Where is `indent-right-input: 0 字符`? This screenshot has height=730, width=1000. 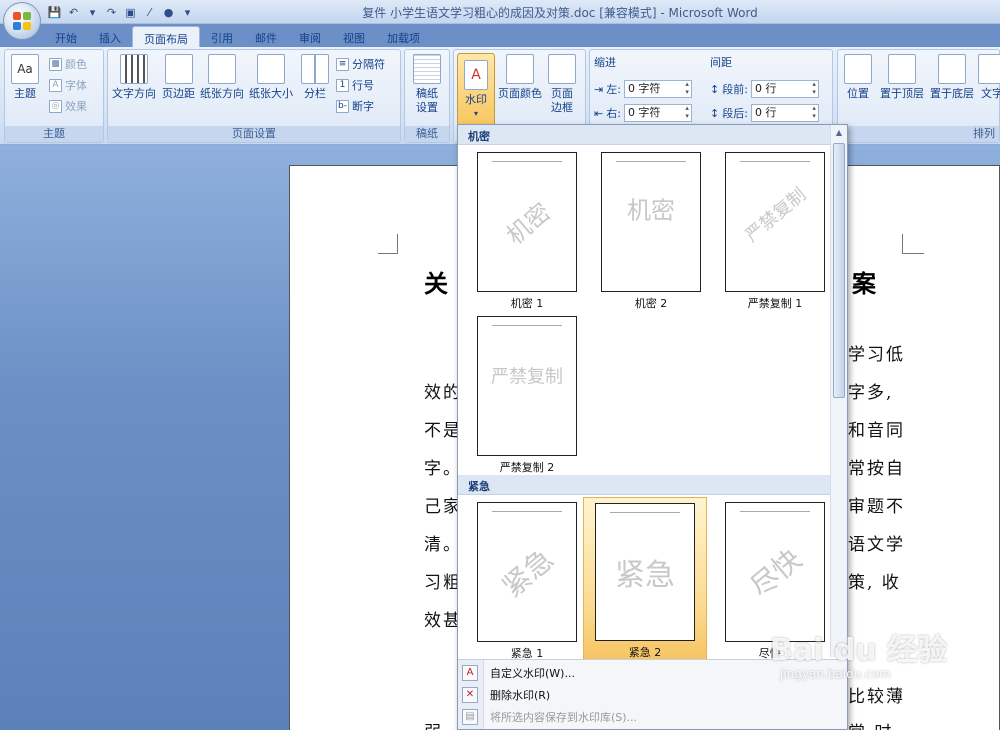
indent-right-input: 0 字符 is located at coordinates (657, 113).